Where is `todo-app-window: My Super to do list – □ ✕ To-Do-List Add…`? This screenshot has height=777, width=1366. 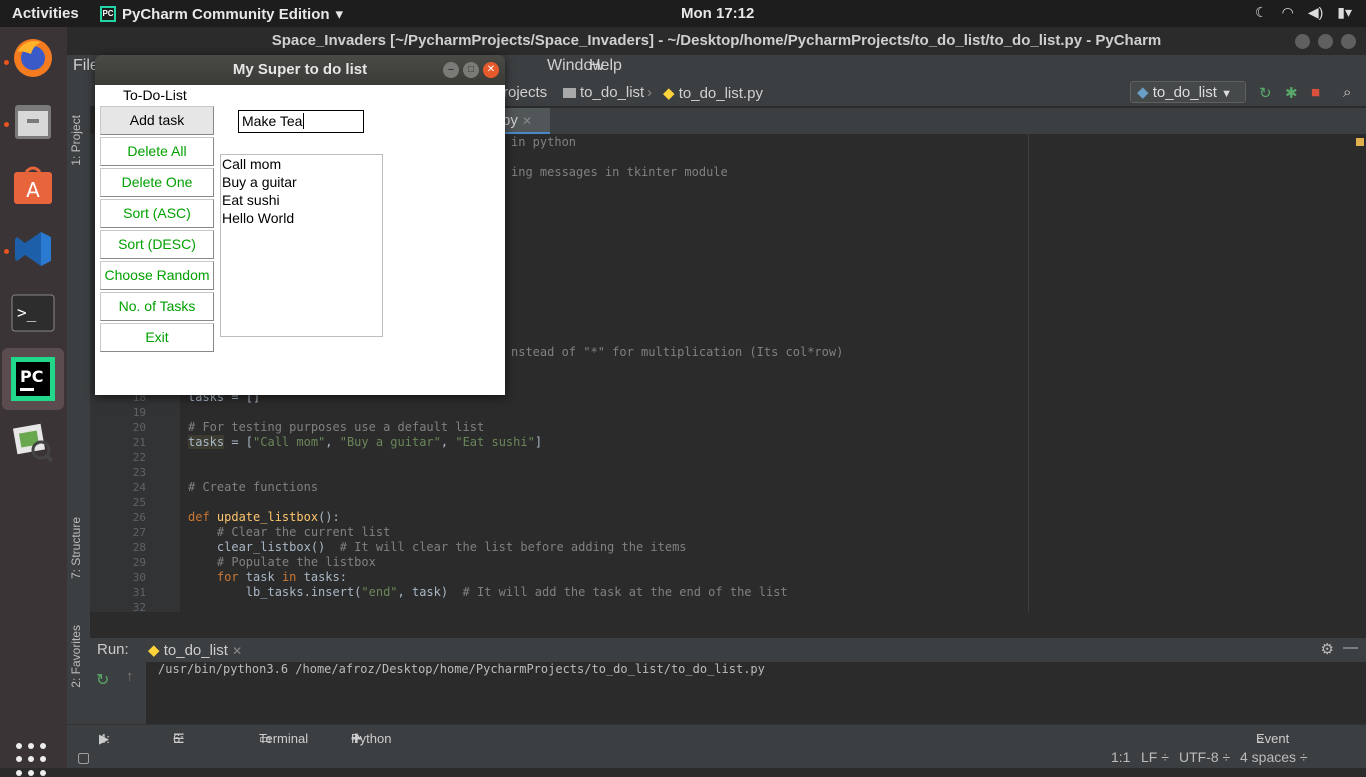 todo-app-window: My Super to do list – □ ✕ To-Do-List Add… is located at coordinates (300, 225).